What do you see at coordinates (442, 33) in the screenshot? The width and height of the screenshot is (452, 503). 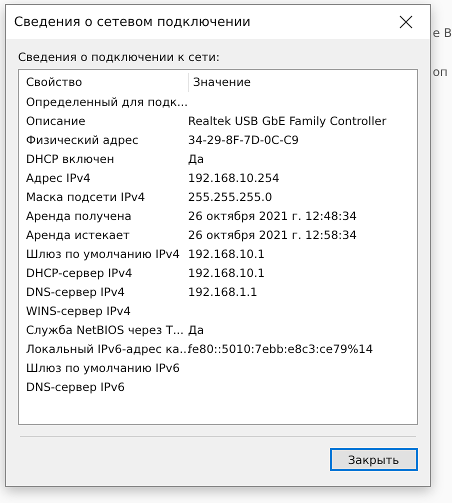 I see `background-text: е В` at bounding box center [442, 33].